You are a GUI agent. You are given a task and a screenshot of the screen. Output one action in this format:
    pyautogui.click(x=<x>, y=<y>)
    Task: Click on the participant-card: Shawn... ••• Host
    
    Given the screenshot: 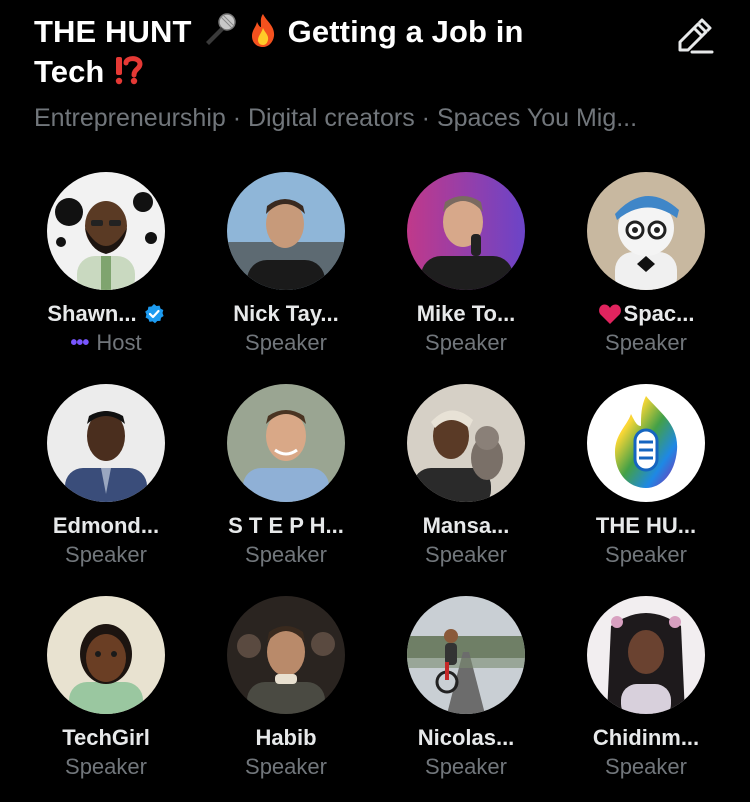 What is the action you would take?
    pyautogui.click(x=106, y=278)
    